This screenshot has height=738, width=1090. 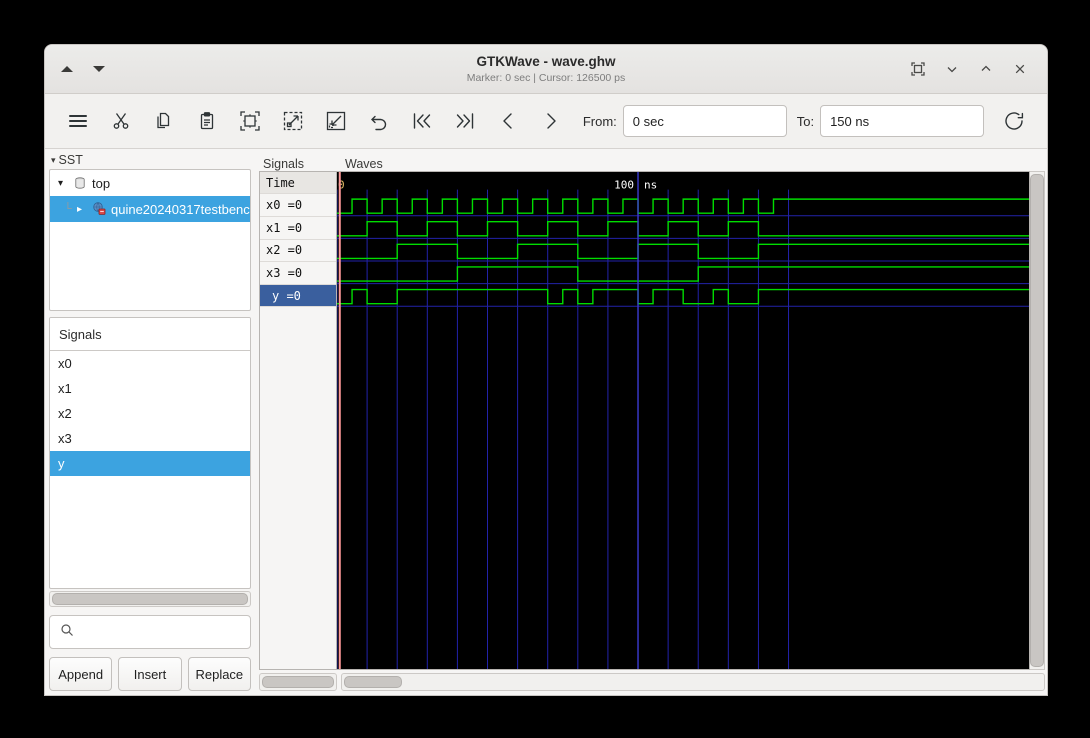 What do you see at coordinates (918, 69) in the screenshot?
I see `fullscreen-icon` at bounding box center [918, 69].